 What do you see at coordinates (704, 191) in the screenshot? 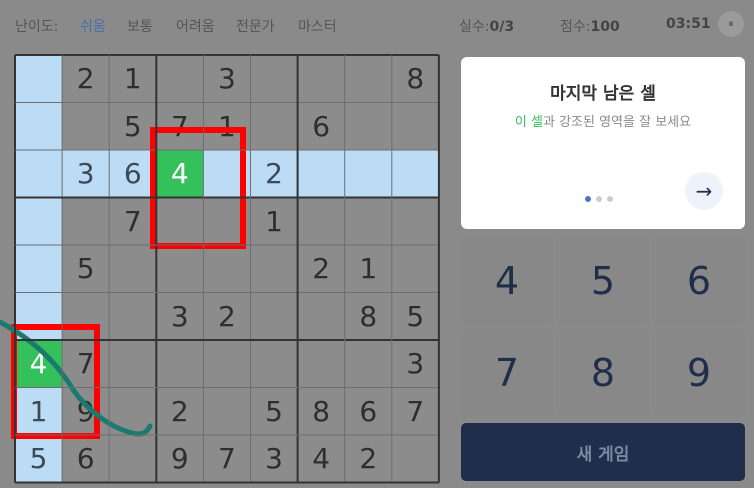
I see `arrow-right-icon: →` at bounding box center [704, 191].